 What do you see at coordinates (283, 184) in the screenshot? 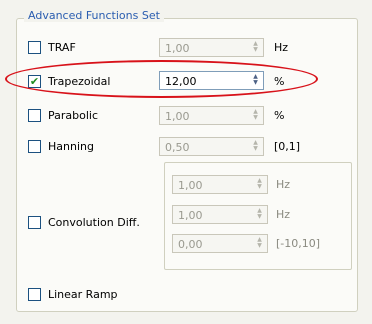
I see `convolution-field-1-unit: Hz` at bounding box center [283, 184].